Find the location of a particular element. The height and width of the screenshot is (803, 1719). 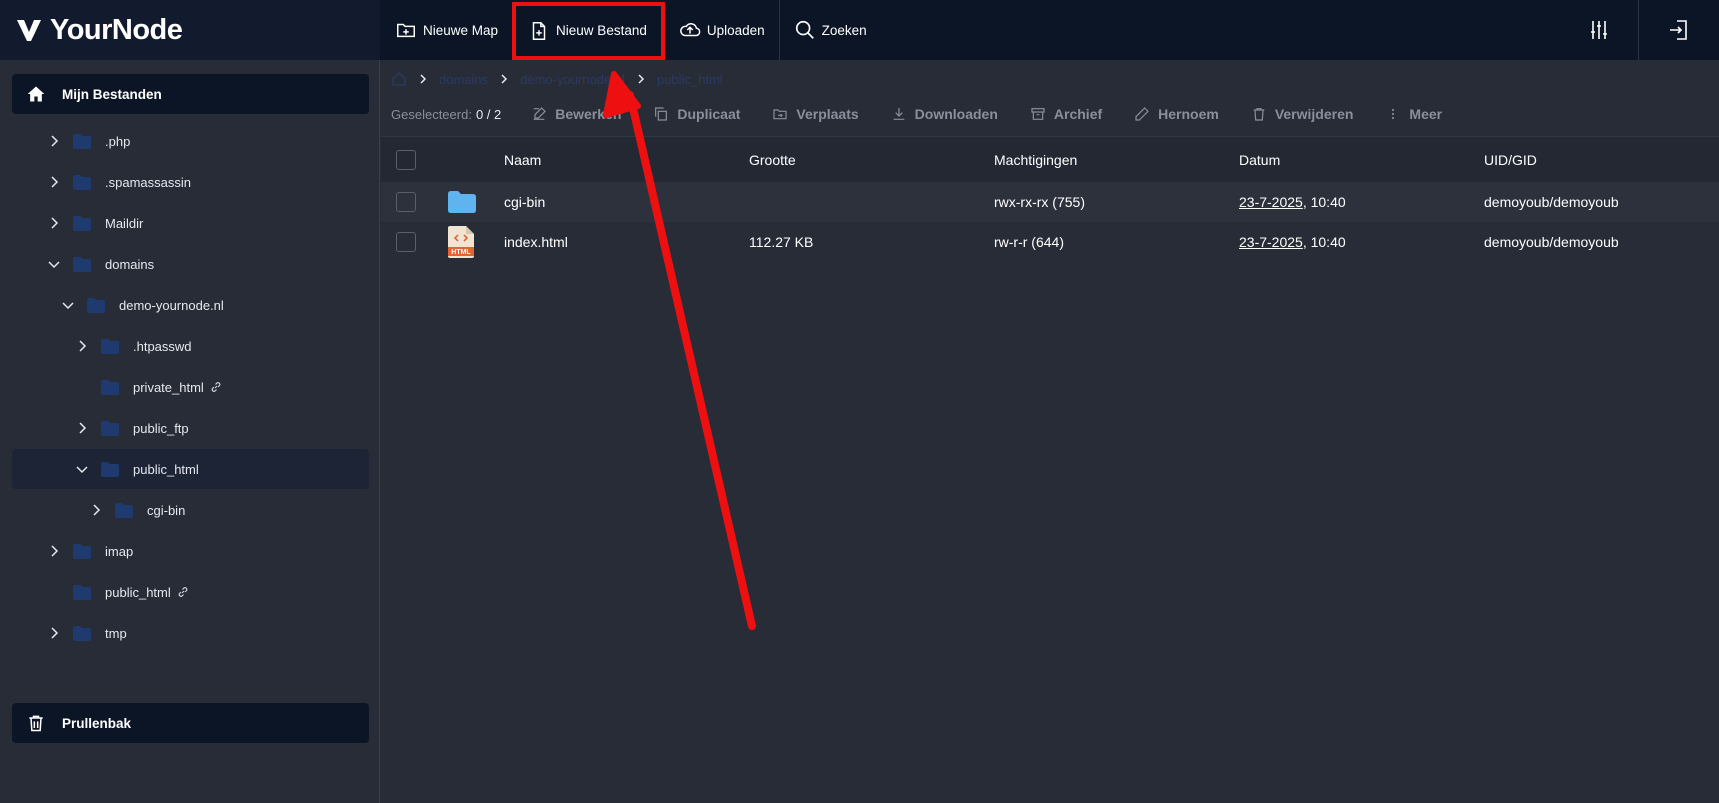

tree-item: imap is located at coordinates (190, 551).